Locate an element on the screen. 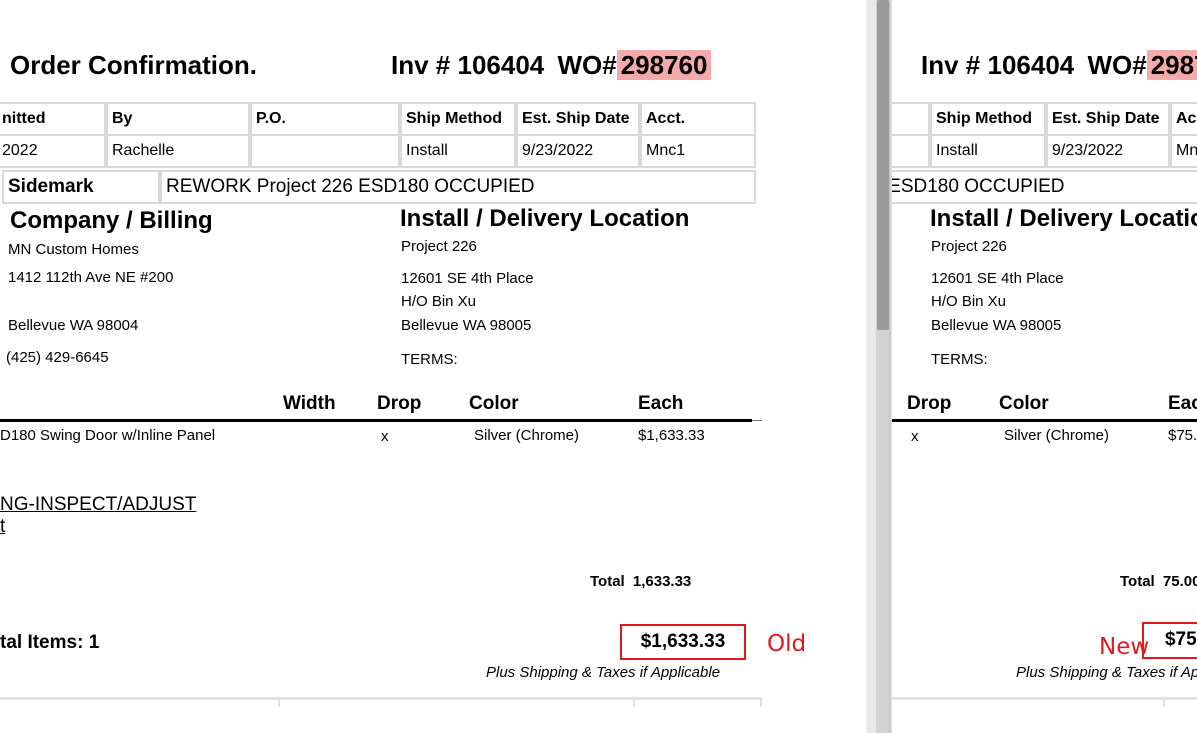 Image resolution: width=1197 pixels, height=733 pixels. val-submitted: 2022 is located at coordinates (53, 151).